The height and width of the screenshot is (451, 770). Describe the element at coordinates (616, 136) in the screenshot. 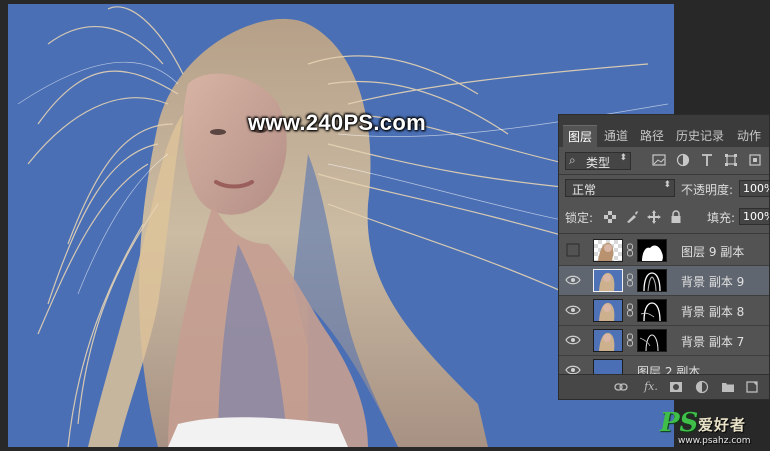

I see `tab-channels: 通道` at that location.